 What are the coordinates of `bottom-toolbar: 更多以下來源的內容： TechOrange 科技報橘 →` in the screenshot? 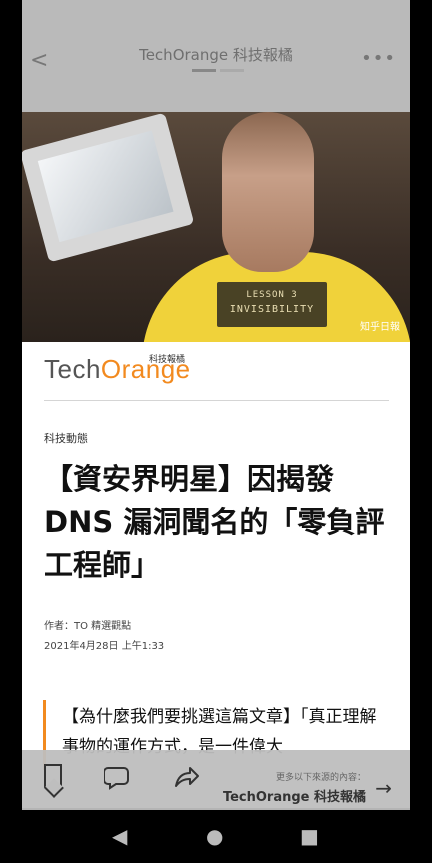 It's located at (216, 780).